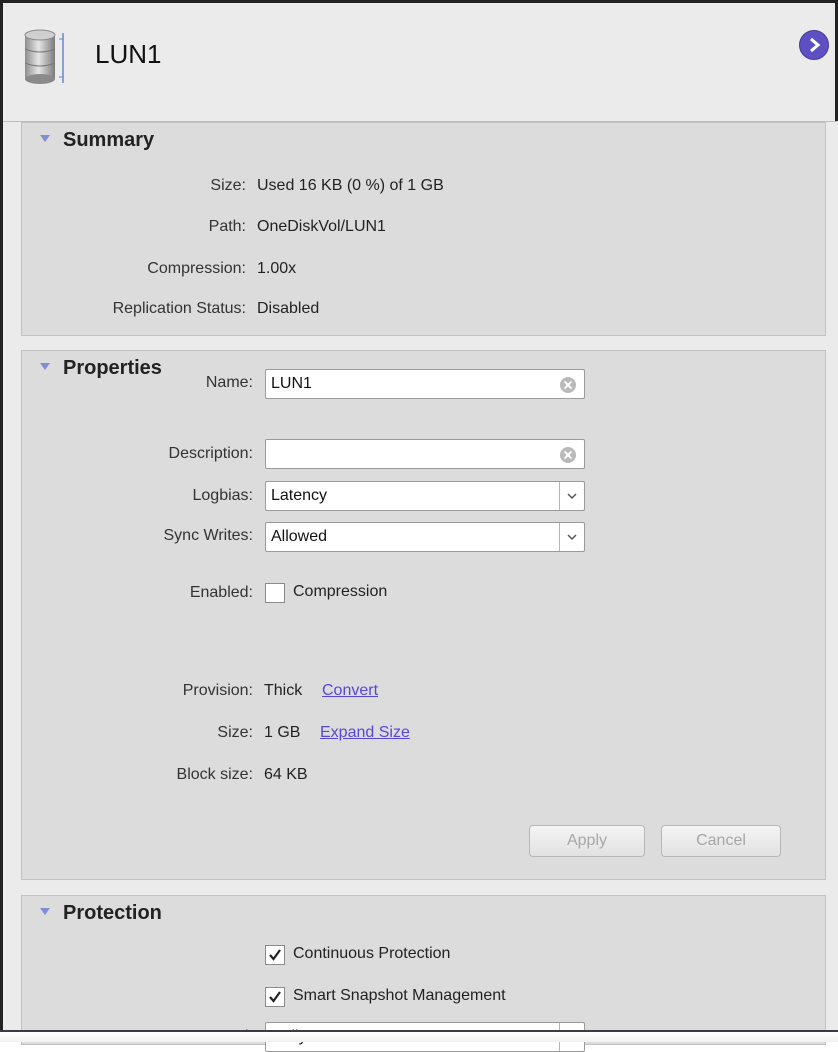  I want to click on sync-writes-value: Allowed, so click(299, 536).